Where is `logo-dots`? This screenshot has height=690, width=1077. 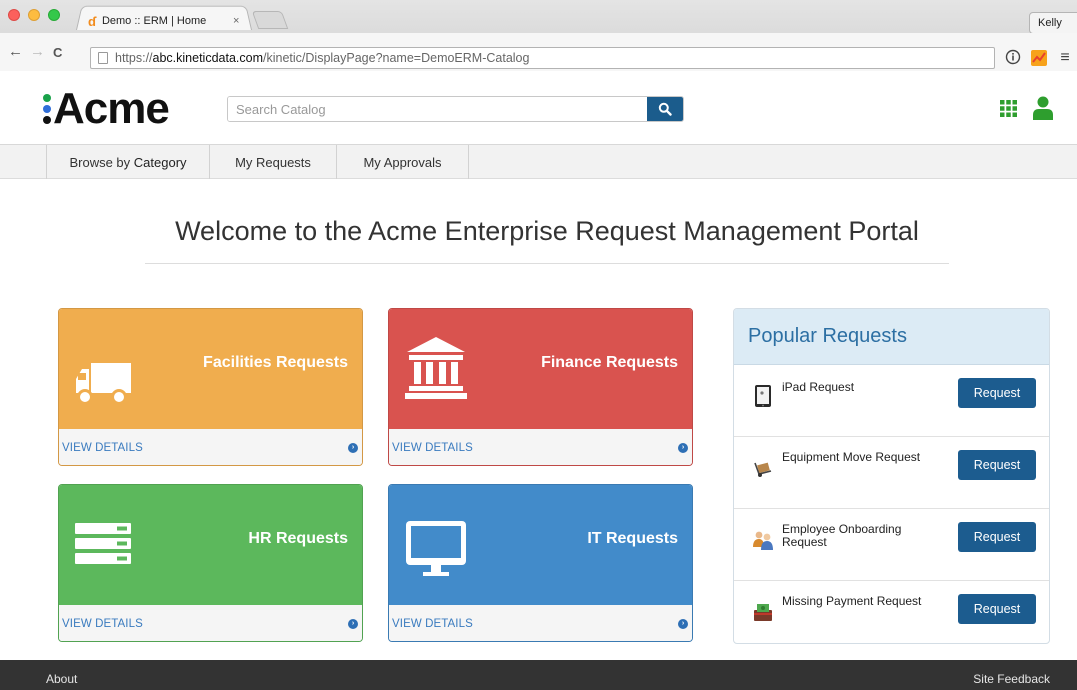
logo-dots is located at coordinates (47, 108).